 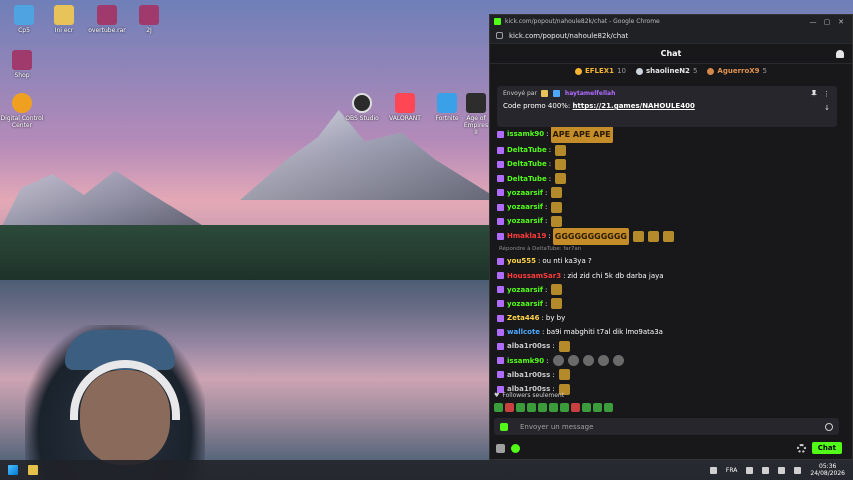 What do you see at coordinates (107, 19) in the screenshot?
I see `desktop-icon-overtube: overtube.rar` at bounding box center [107, 19].